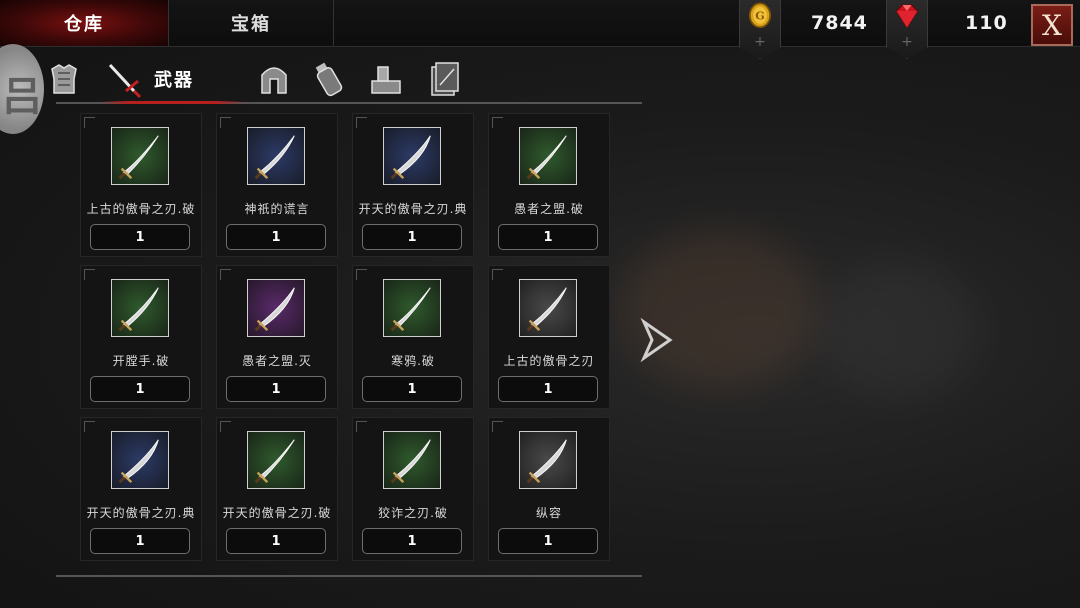  What do you see at coordinates (172, 102) in the screenshot?
I see `active-category-underline` at bounding box center [172, 102].